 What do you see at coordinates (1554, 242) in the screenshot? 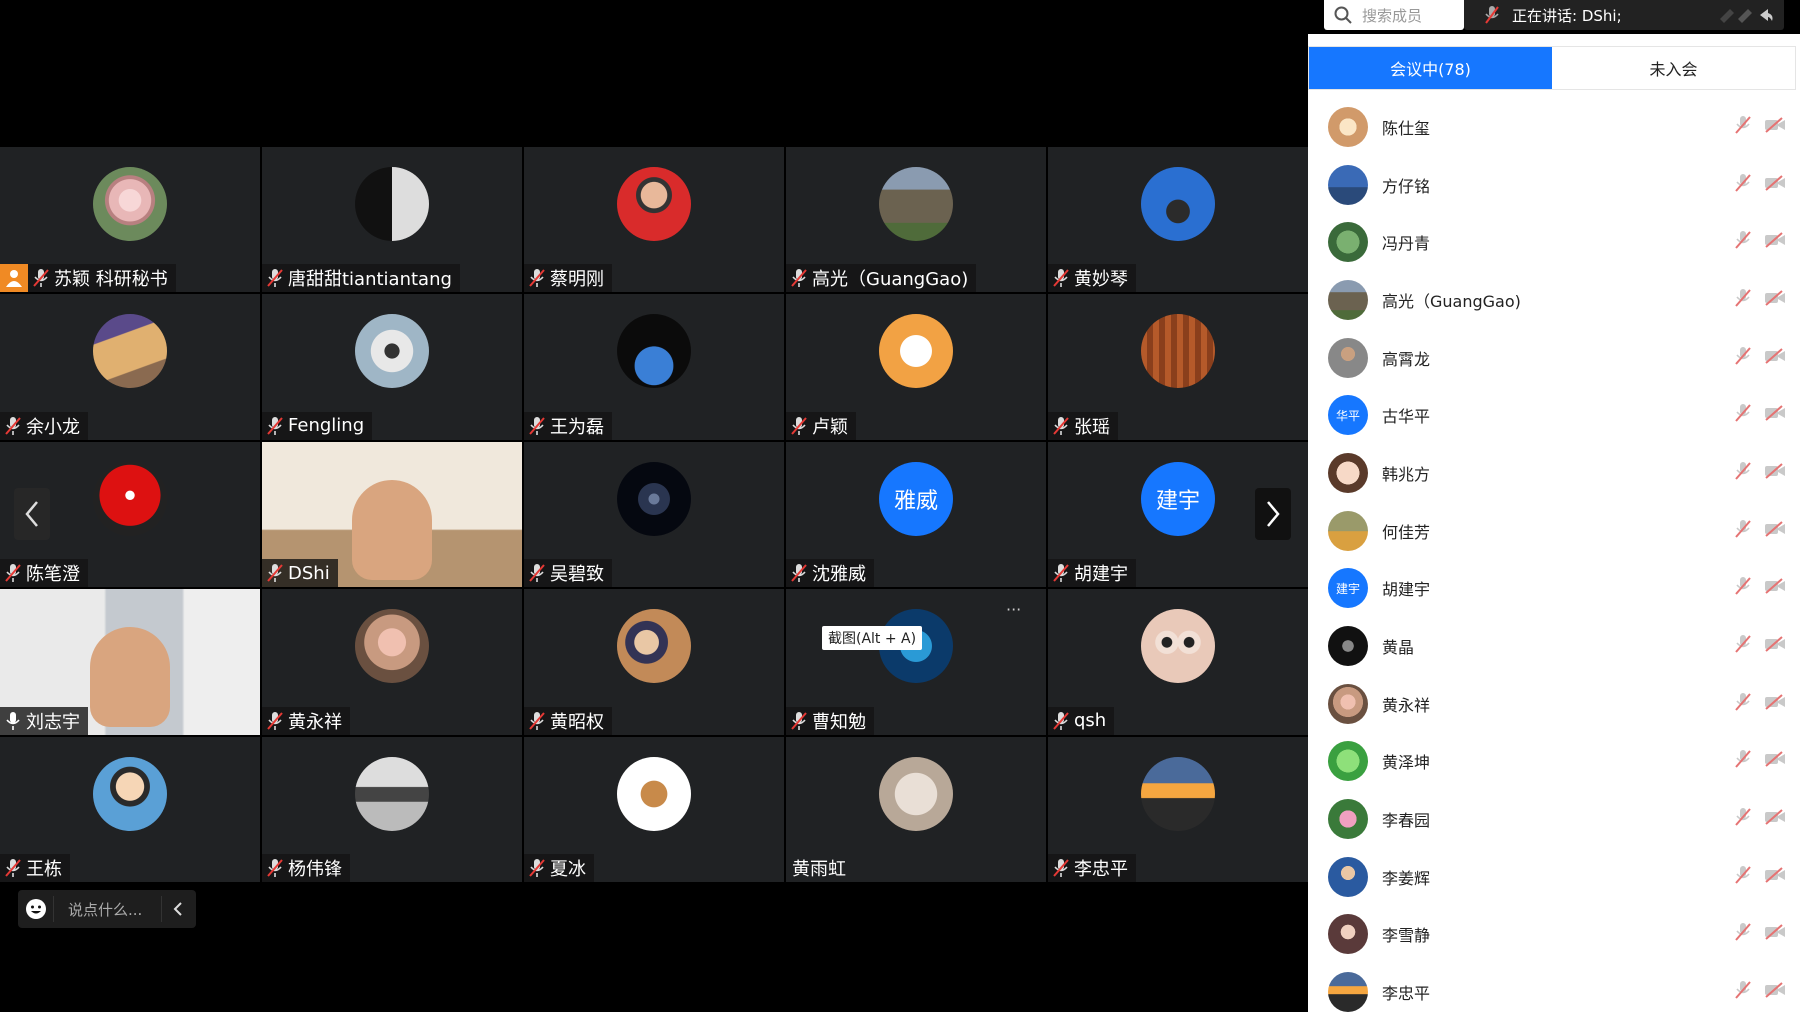
I see `member-row: 冯丹青` at bounding box center [1554, 242].